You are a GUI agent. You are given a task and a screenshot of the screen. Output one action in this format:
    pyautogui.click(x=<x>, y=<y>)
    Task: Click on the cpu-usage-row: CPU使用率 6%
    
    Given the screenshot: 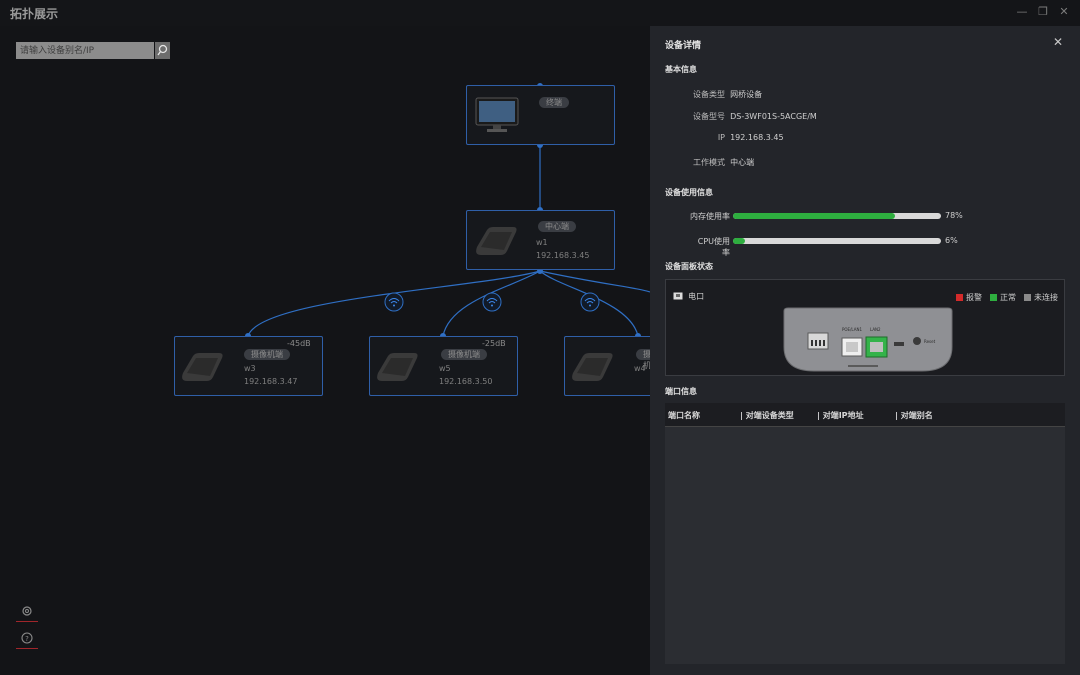 What is the action you would take?
    pyautogui.click(x=827, y=246)
    